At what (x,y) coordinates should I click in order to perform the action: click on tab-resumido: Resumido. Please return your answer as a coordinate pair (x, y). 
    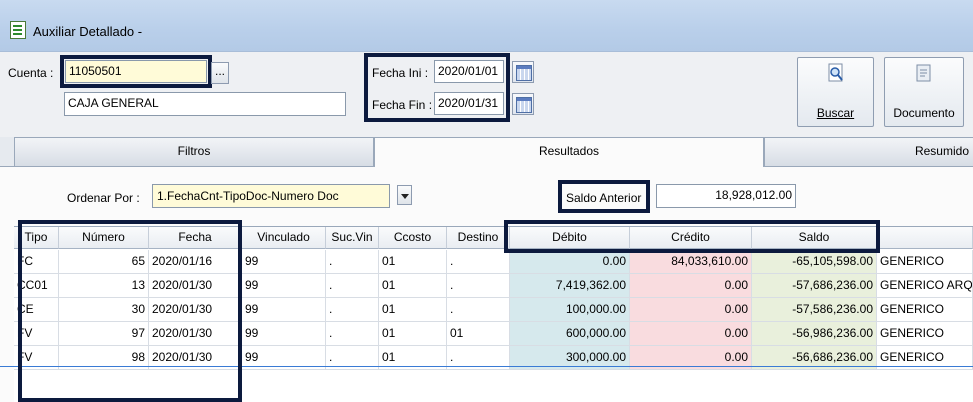
    Looking at the image, I should click on (868, 152).